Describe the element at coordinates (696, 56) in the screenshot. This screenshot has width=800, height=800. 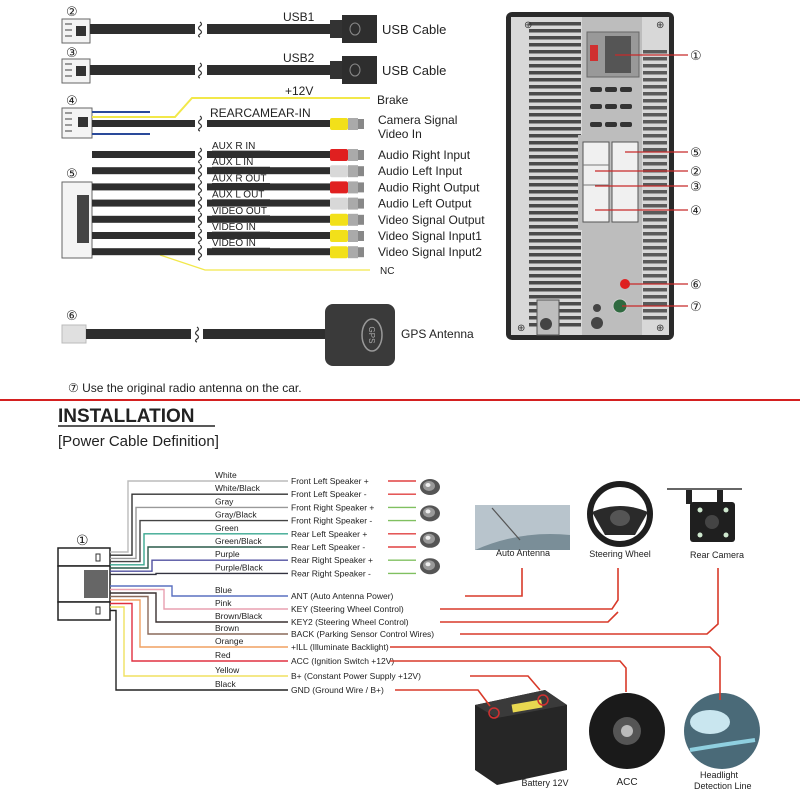
I see `unit-callout-1: ①` at that location.